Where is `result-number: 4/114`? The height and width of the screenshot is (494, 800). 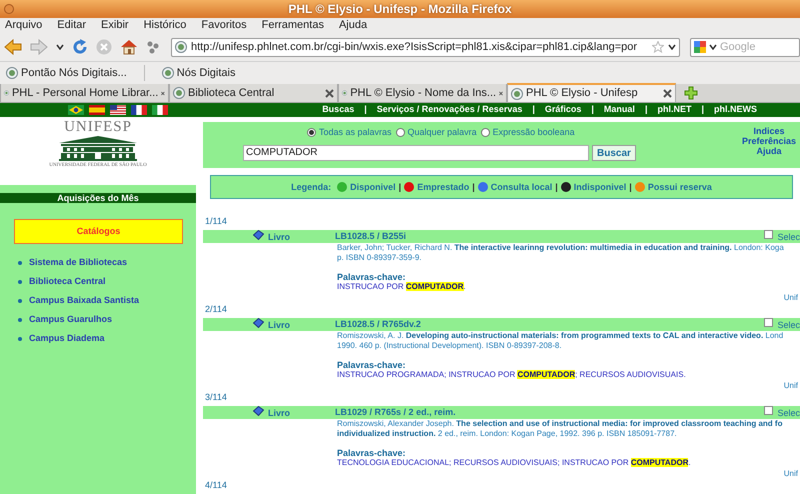
result-number: 4/114 is located at coordinates (216, 486).